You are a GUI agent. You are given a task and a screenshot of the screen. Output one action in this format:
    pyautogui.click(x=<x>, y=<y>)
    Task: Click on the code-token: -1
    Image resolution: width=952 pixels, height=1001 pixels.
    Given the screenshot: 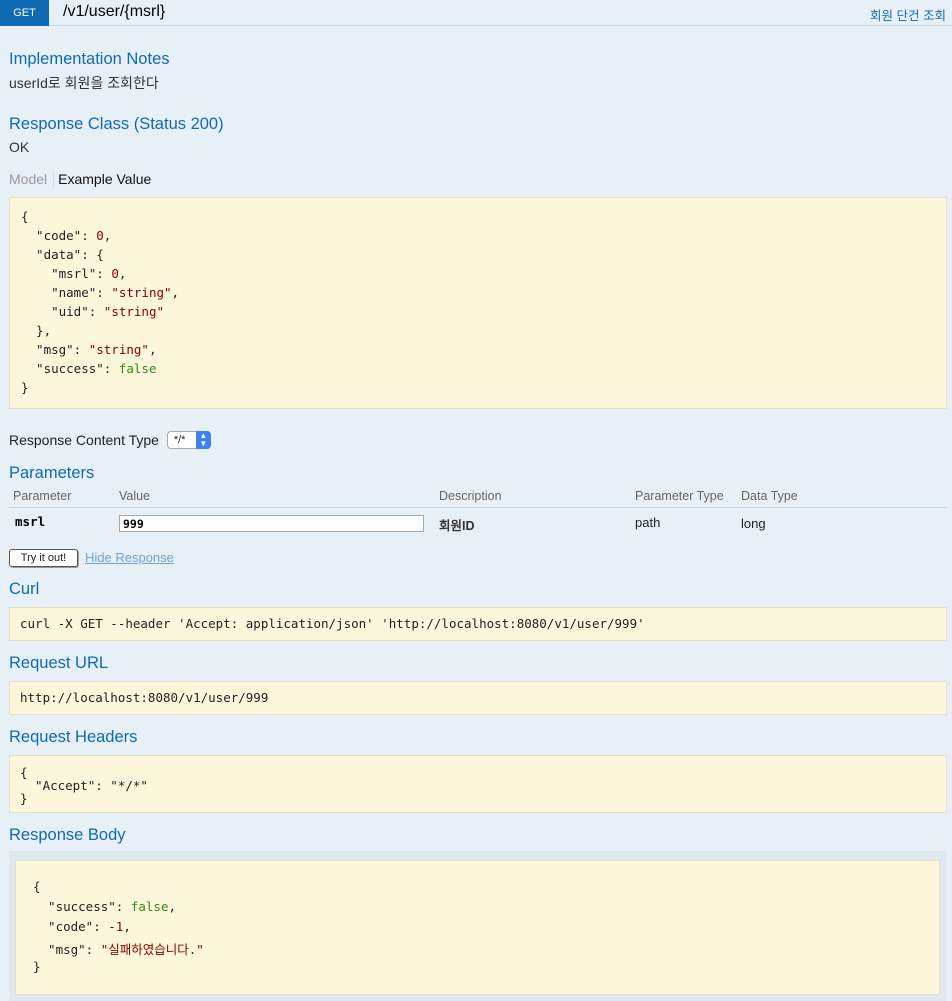 What is the action you would take?
    pyautogui.click(x=116, y=926)
    